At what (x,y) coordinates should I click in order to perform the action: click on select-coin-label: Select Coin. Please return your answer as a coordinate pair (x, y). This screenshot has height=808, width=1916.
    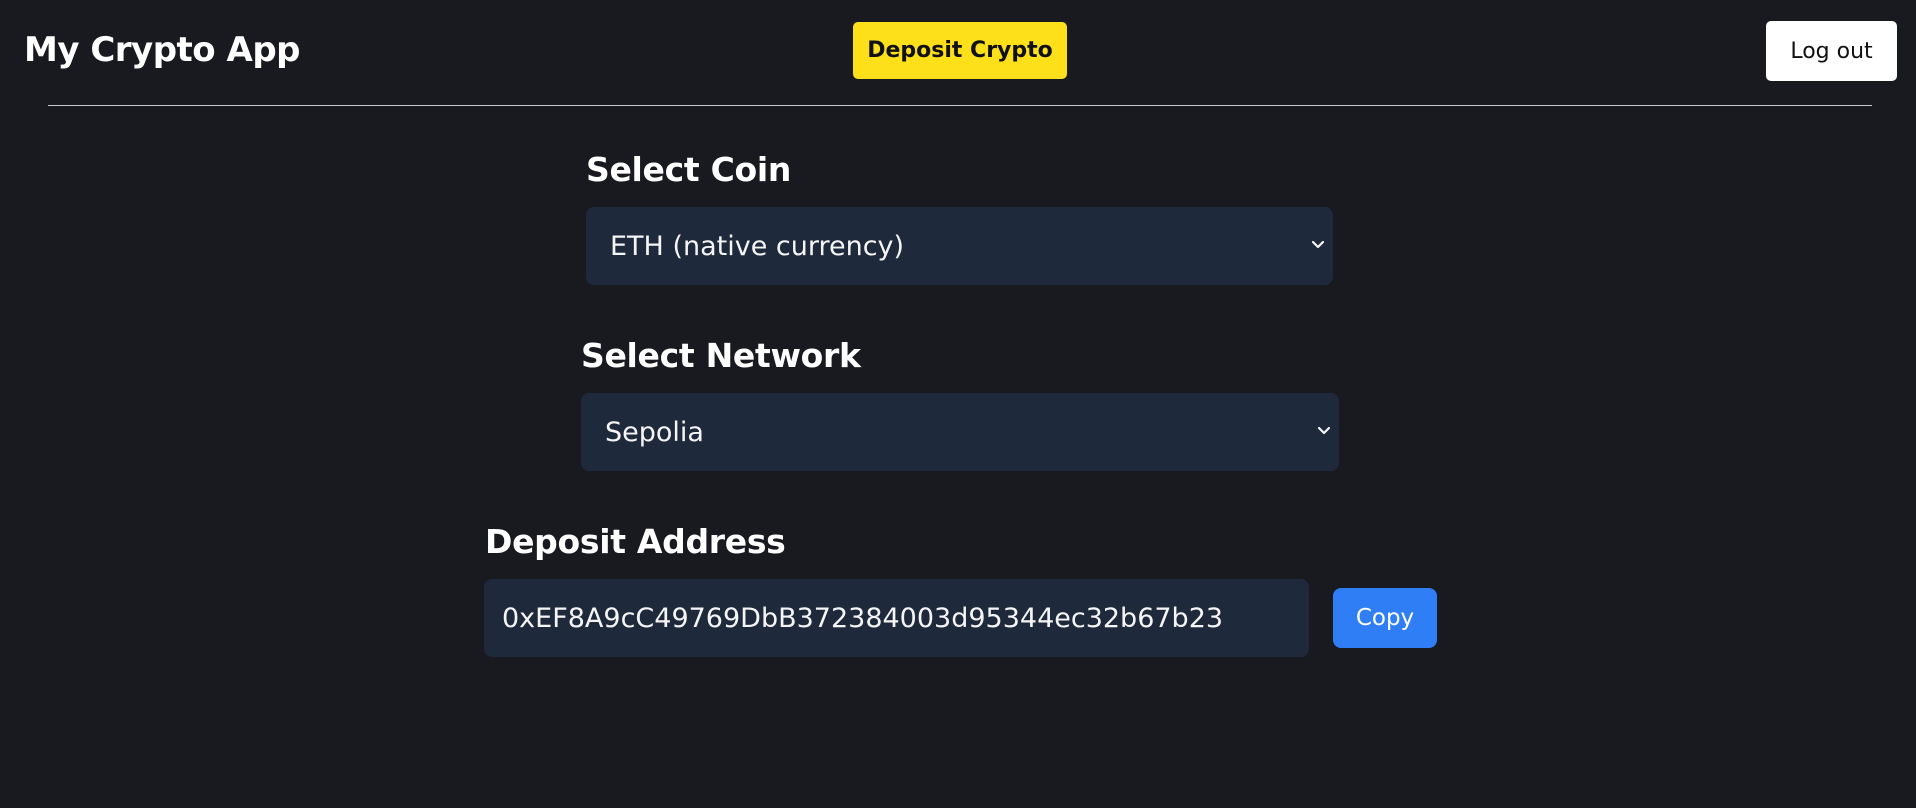
    Looking at the image, I should click on (689, 169).